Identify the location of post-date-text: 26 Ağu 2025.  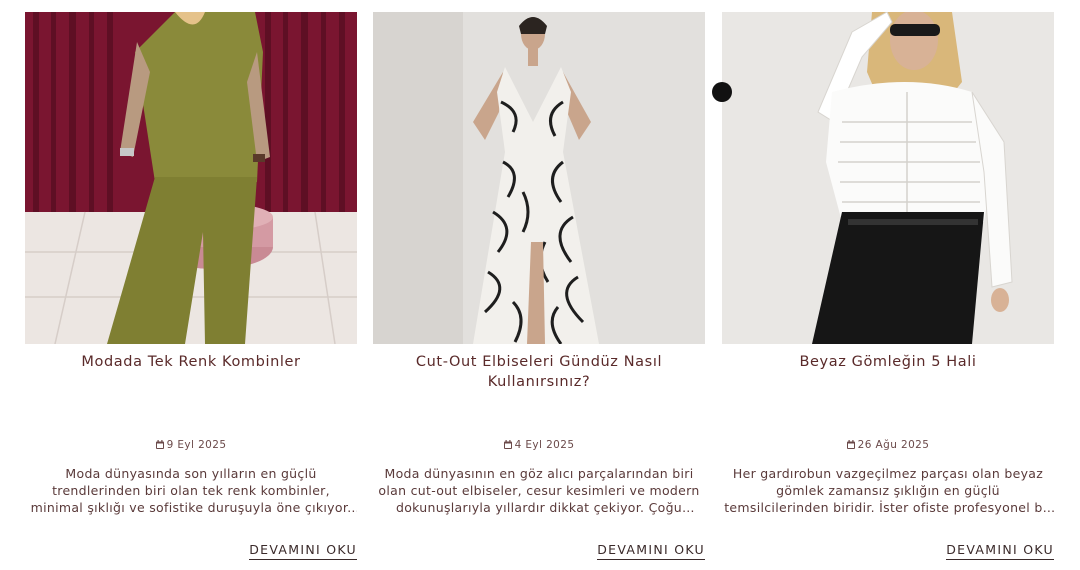
(893, 445).